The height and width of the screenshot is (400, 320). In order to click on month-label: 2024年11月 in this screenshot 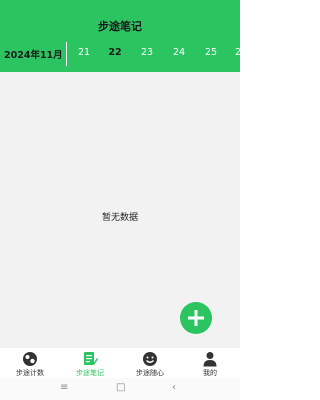, I will do `click(33, 54)`.